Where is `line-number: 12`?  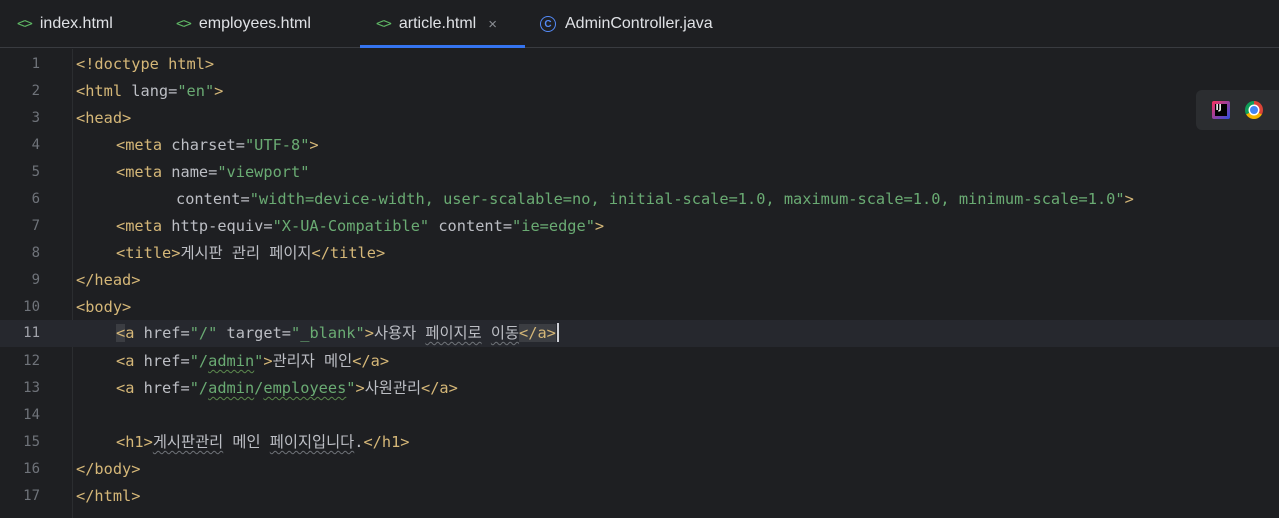 line-number: 12 is located at coordinates (31, 361).